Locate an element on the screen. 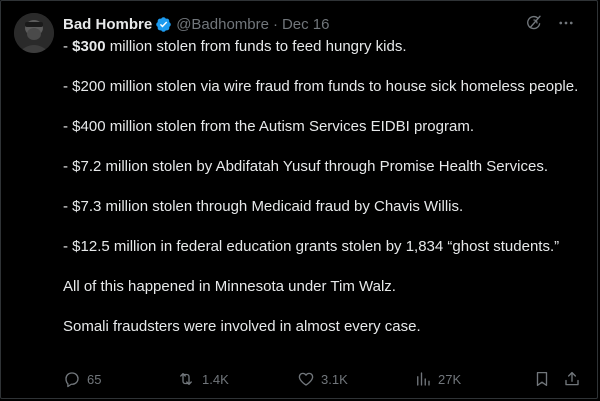 The width and height of the screenshot is (600, 401). views-icon is located at coordinates (423, 379).